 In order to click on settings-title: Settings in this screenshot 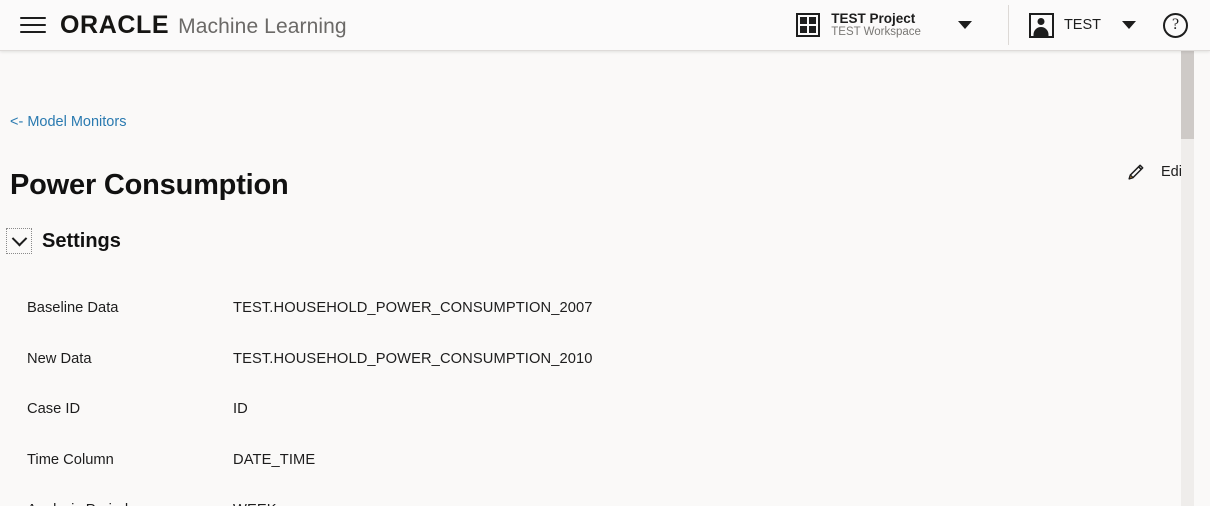, I will do `click(81, 240)`.